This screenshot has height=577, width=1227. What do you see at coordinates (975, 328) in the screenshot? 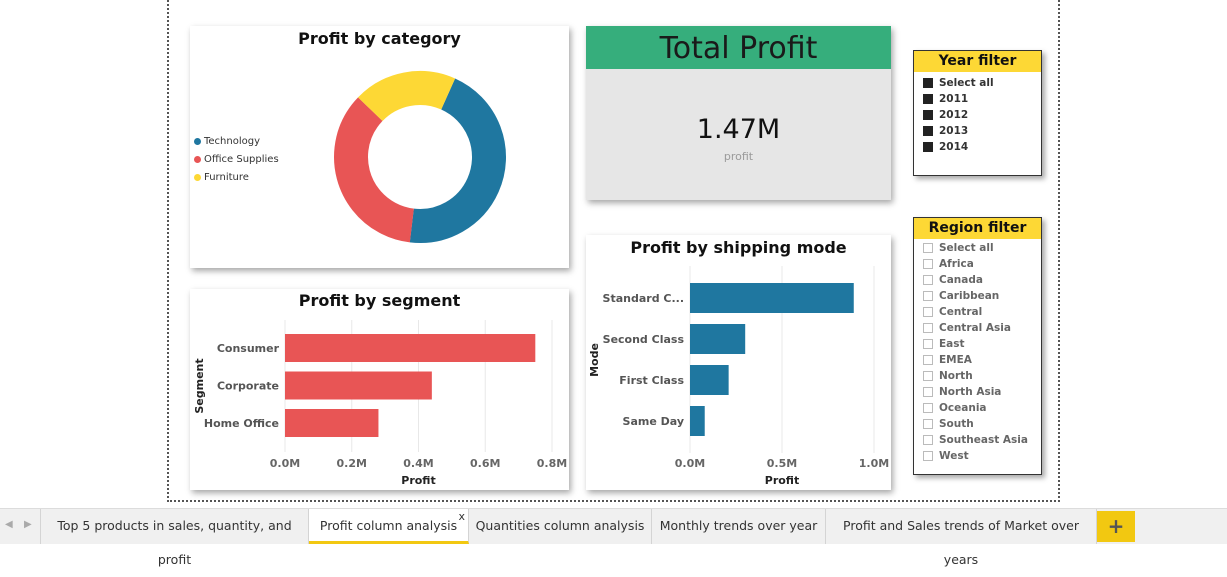
I see `region-filter-item-label: Central Asia` at bounding box center [975, 328].